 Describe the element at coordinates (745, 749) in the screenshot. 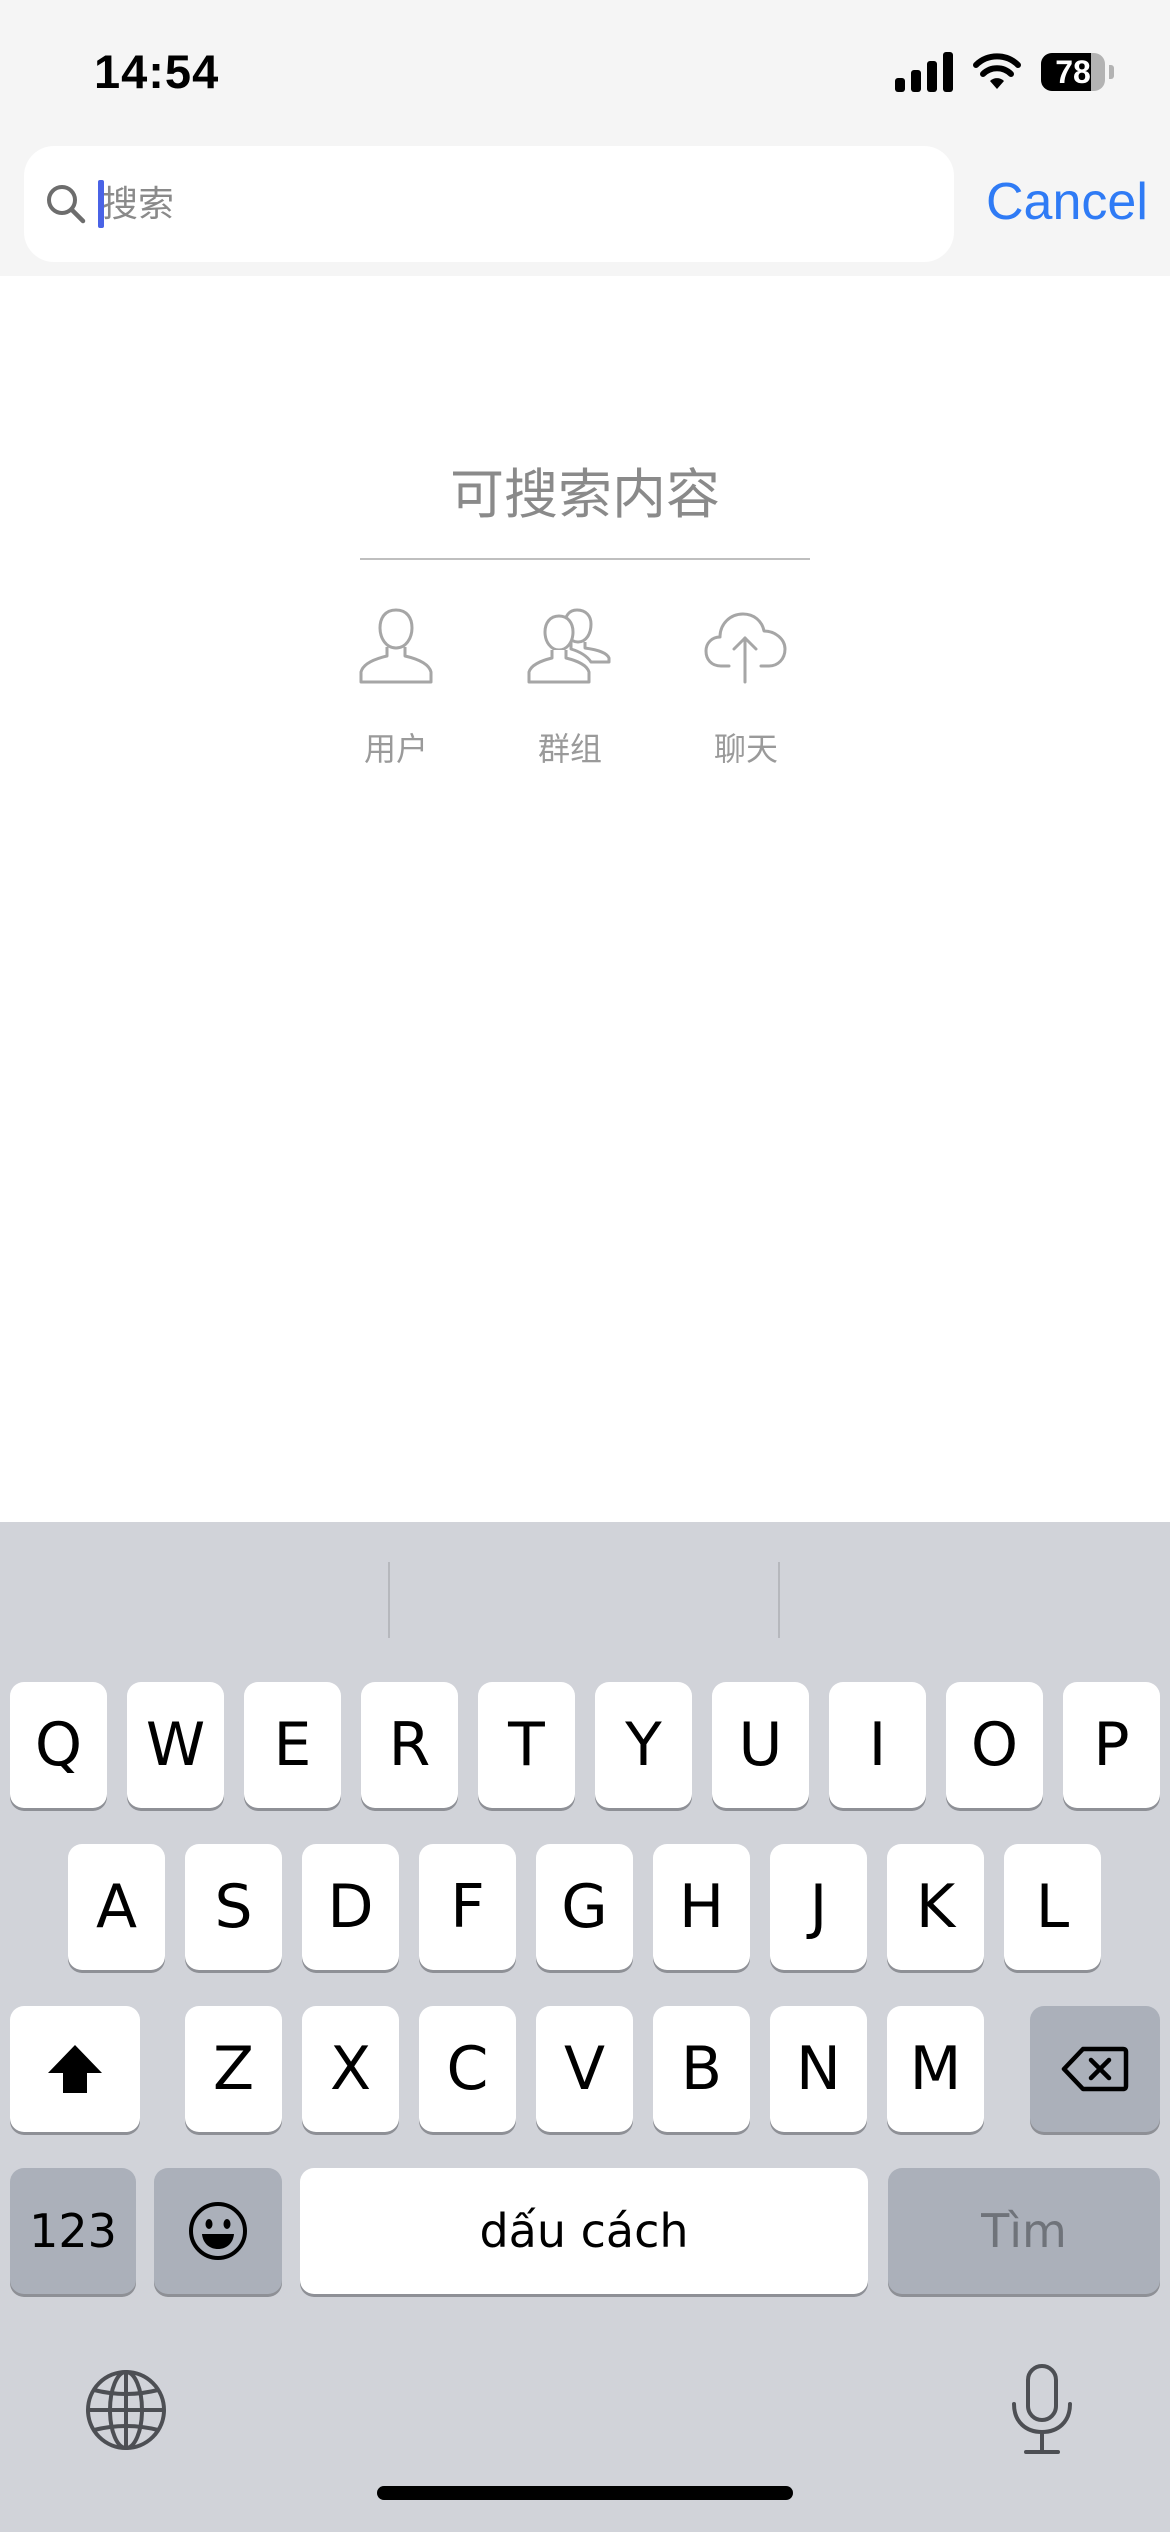

I see `category-label: 聊天` at that location.